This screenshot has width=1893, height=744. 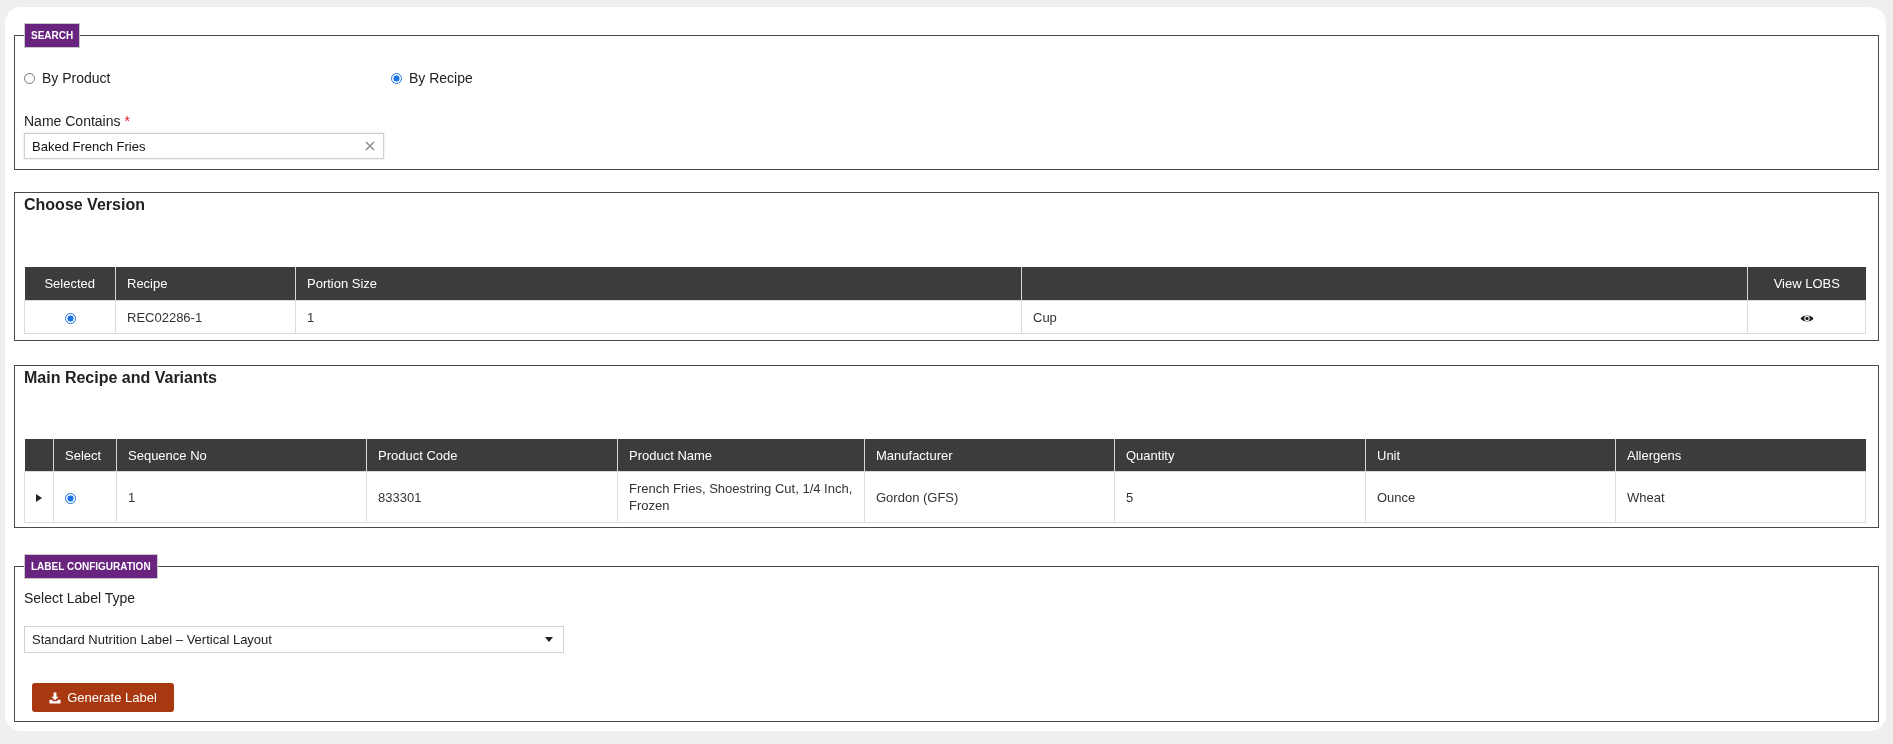 What do you see at coordinates (85, 455) in the screenshot?
I see `column-header: Select` at bounding box center [85, 455].